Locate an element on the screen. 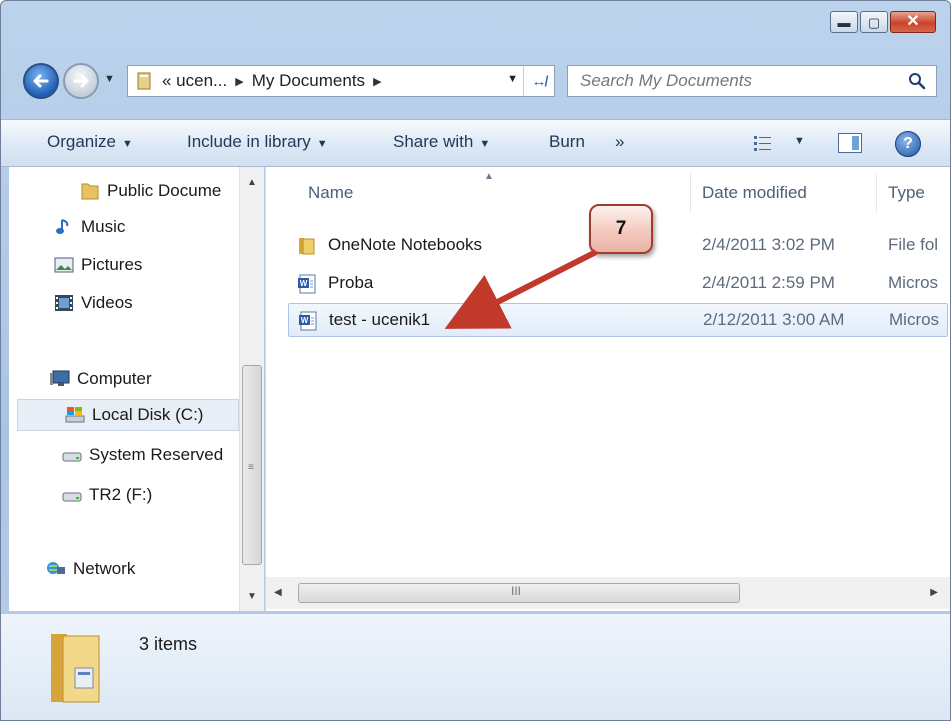 This screenshot has height=721, width=951. view-dropdown-icon: ▼ is located at coordinates (799, 141).